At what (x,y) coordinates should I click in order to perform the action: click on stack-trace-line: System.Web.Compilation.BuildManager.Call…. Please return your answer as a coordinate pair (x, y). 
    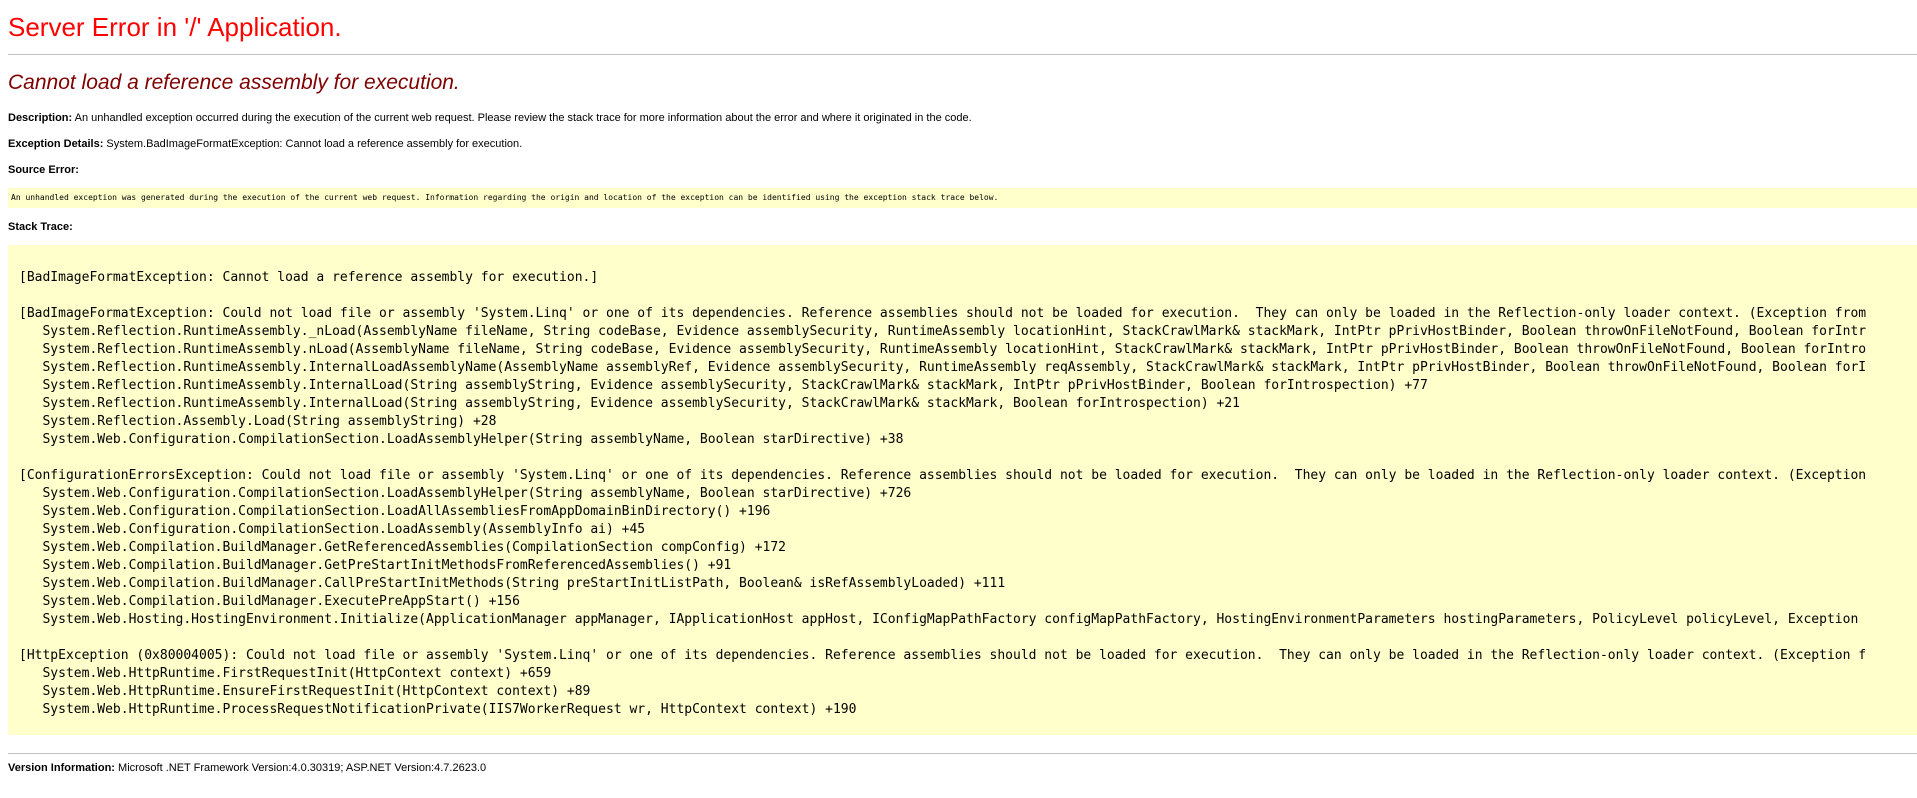
    Looking at the image, I should click on (512, 583).